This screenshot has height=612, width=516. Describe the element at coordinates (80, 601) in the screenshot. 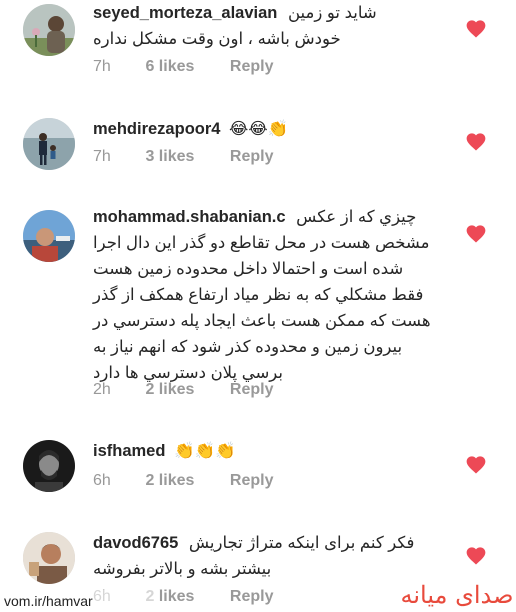

I see `watermark-url: vom.ir/hamvar` at that location.